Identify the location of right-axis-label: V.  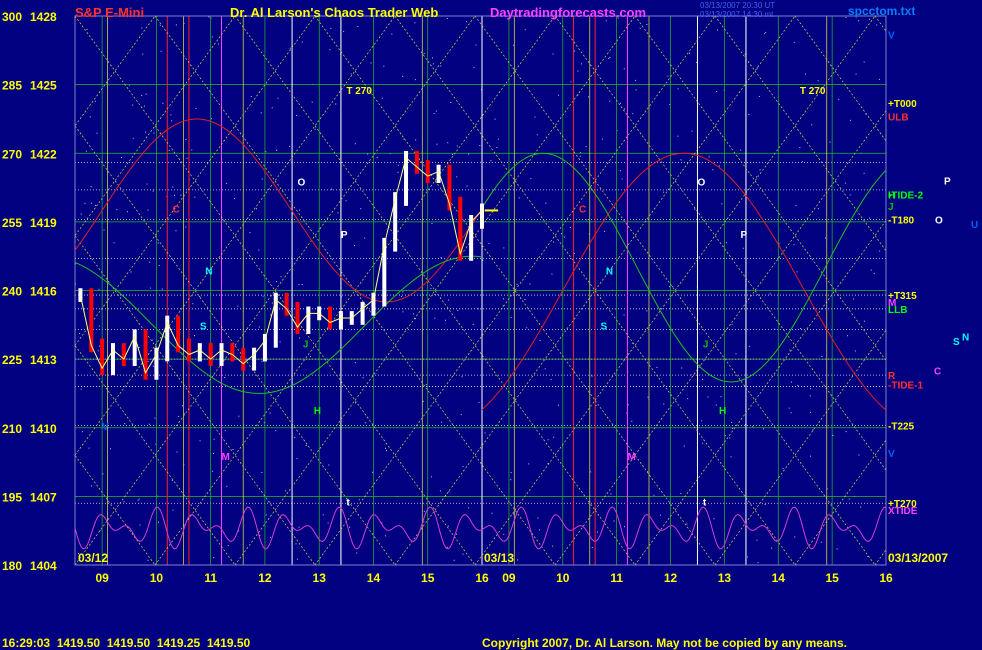
(891, 454).